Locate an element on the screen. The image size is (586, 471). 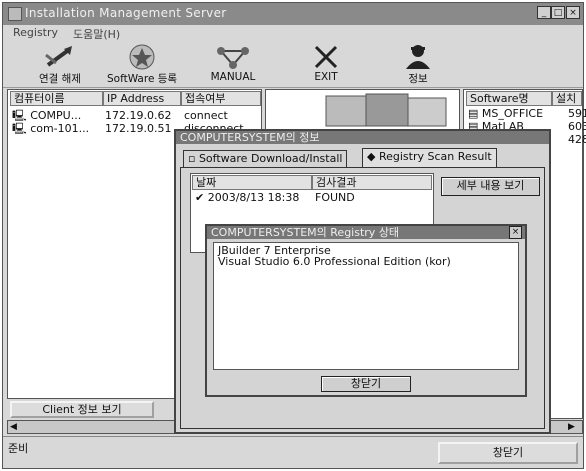
scan-date: 2003/8/13 18:38 is located at coordinates (253, 197).